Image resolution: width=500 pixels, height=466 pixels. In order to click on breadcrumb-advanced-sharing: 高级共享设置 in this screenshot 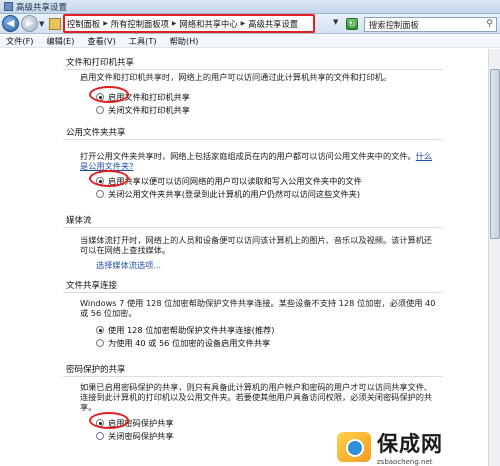, I will do `click(273, 24)`.